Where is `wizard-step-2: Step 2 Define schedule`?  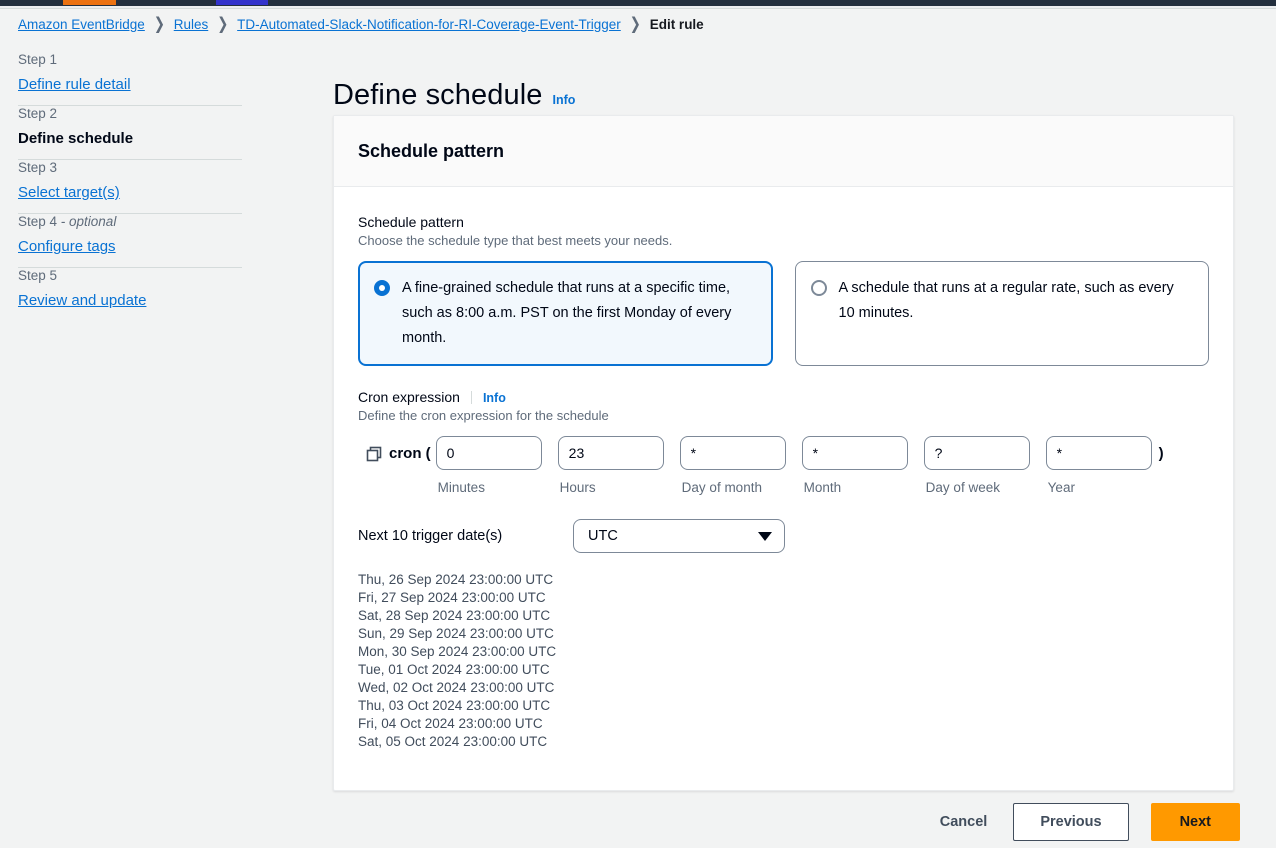 wizard-step-2: Step 2 Define schedule is located at coordinates (129, 132).